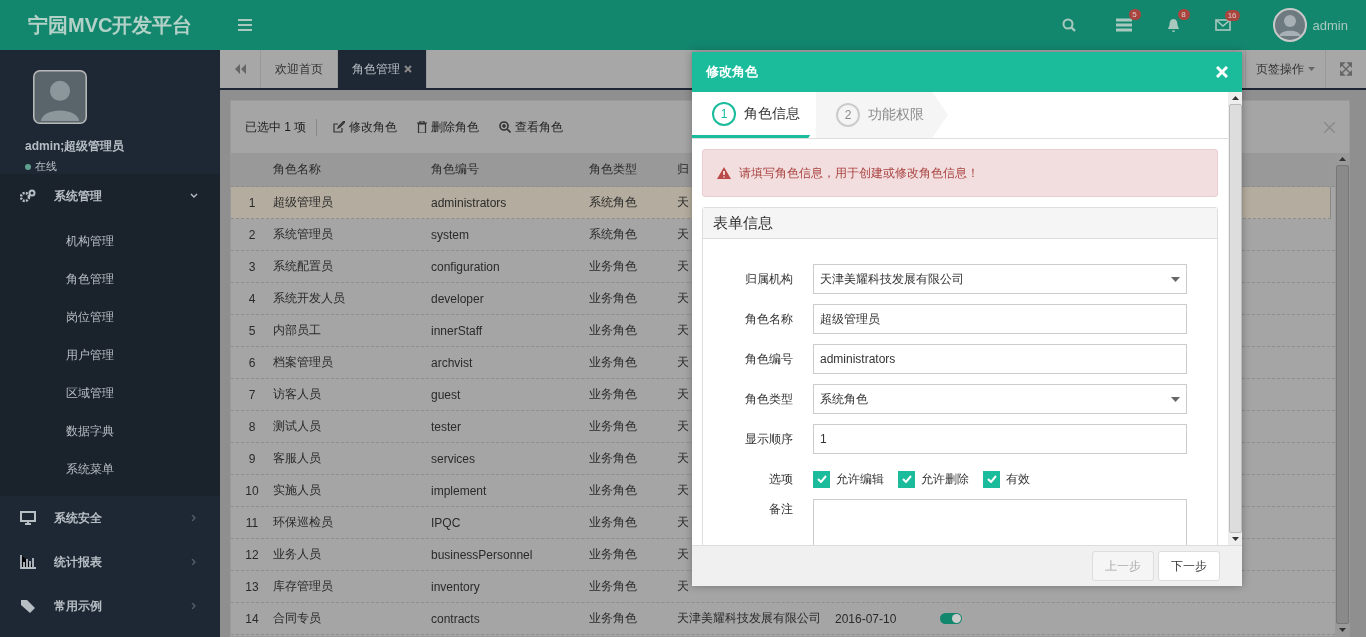 This screenshot has height=637, width=1366. What do you see at coordinates (456, 586) in the screenshot?
I see `table-cell-text: inventory` at bounding box center [456, 586].